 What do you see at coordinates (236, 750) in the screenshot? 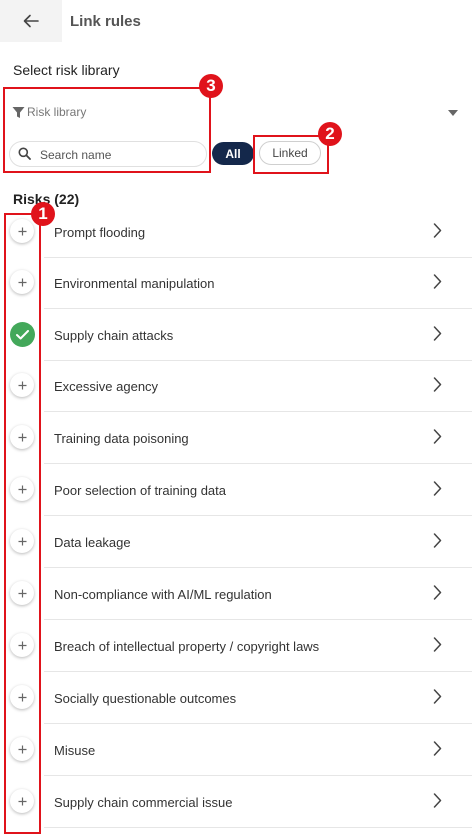
I see `risk-row: Misuse` at bounding box center [236, 750].